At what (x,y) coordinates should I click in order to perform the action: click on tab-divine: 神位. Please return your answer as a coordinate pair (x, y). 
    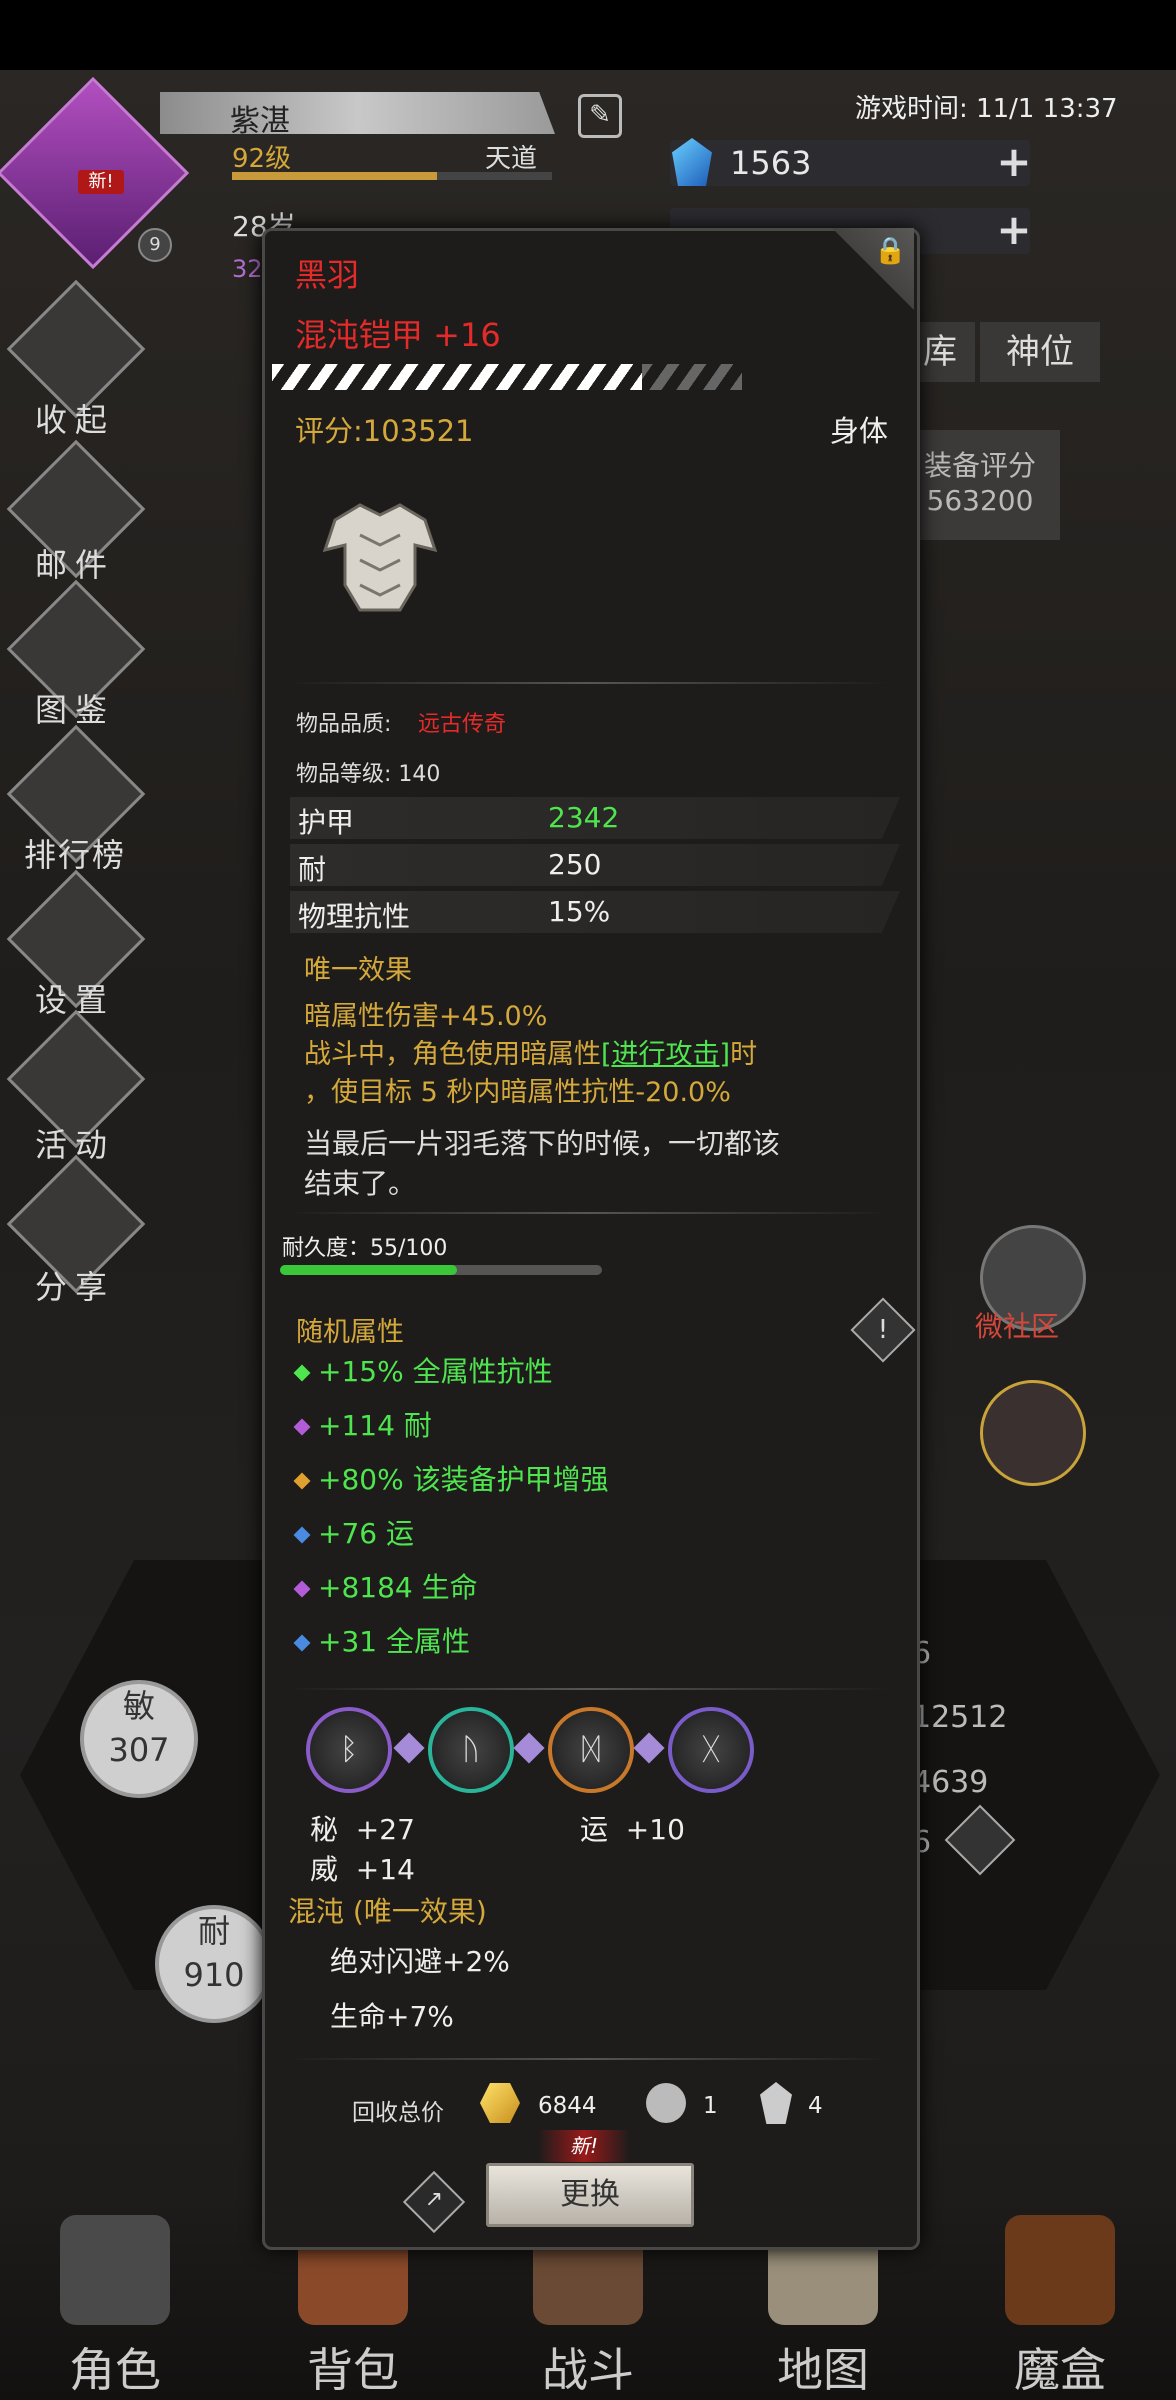
    Looking at the image, I should click on (1040, 352).